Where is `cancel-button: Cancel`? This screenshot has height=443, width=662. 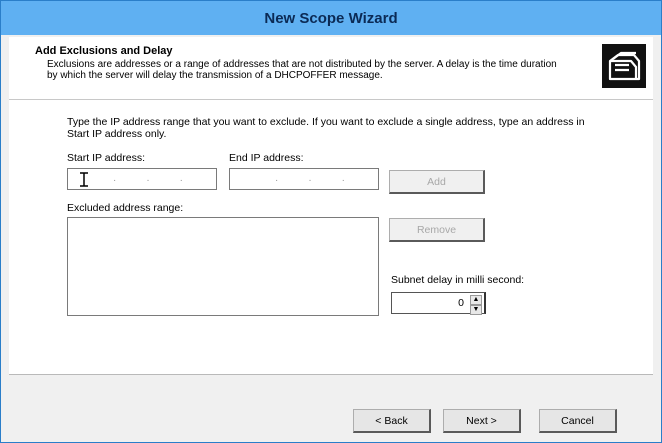 cancel-button: Cancel is located at coordinates (578, 421).